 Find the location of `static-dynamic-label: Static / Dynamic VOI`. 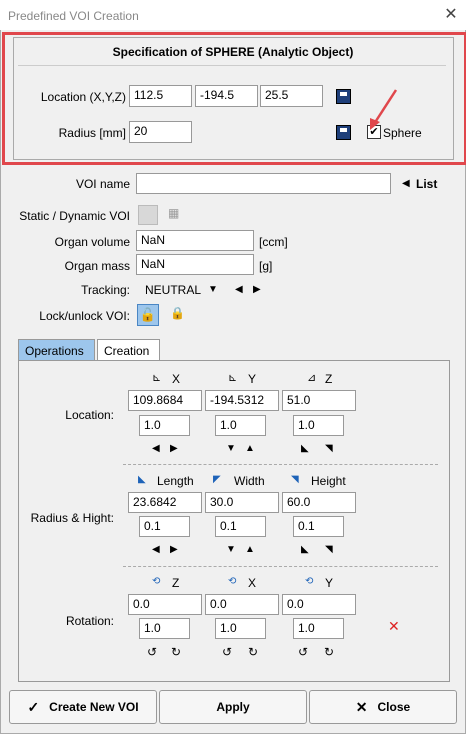

static-dynamic-label: Static / Dynamic VOI is located at coordinates (74, 216).